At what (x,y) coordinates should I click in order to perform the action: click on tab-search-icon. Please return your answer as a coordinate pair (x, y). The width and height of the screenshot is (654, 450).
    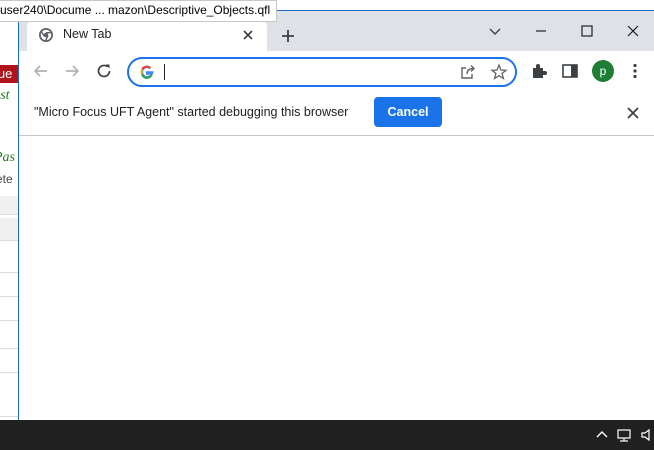
    Looking at the image, I should click on (495, 31).